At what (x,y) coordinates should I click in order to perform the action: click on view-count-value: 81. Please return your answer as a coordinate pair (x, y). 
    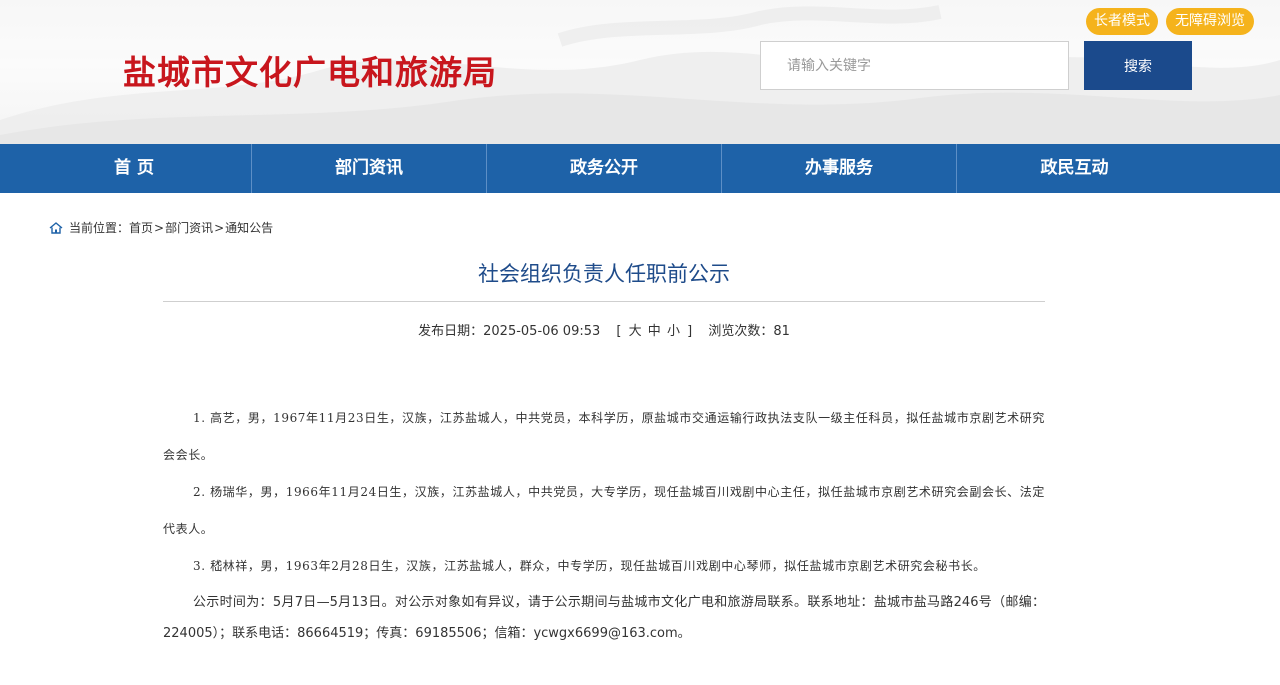
    Looking at the image, I should click on (781, 331).